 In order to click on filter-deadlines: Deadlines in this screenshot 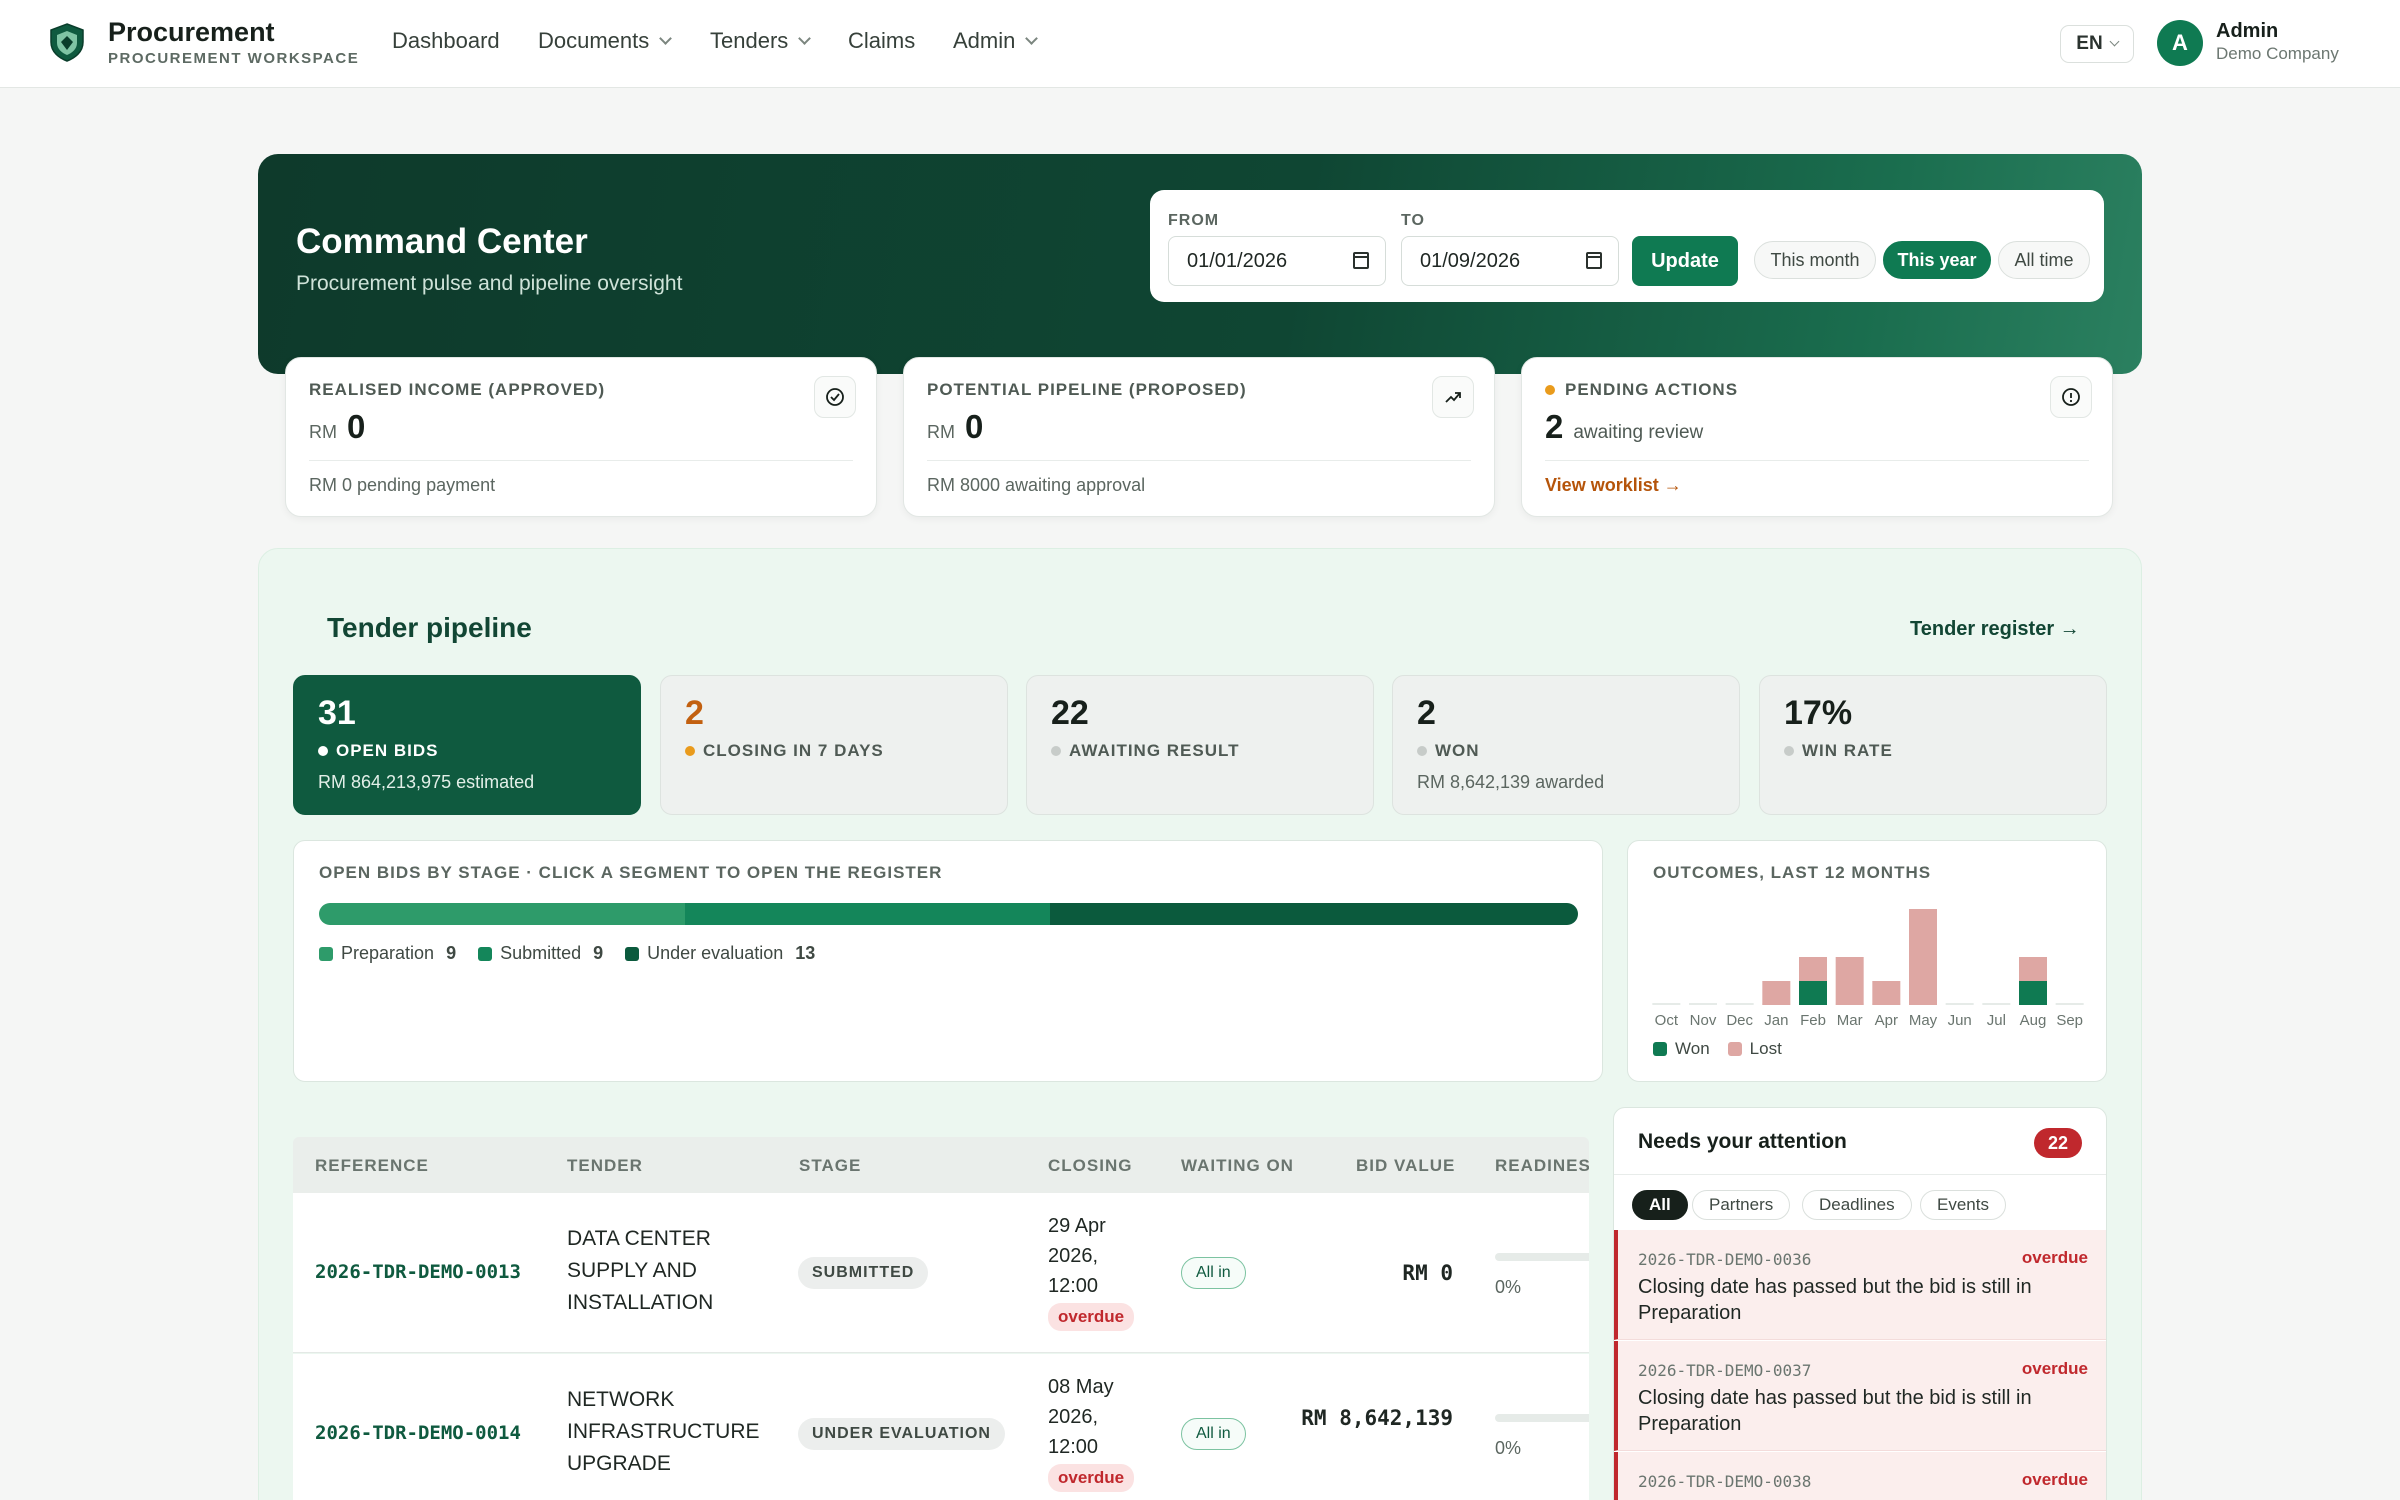, I will do `click(1857, 1205)`.